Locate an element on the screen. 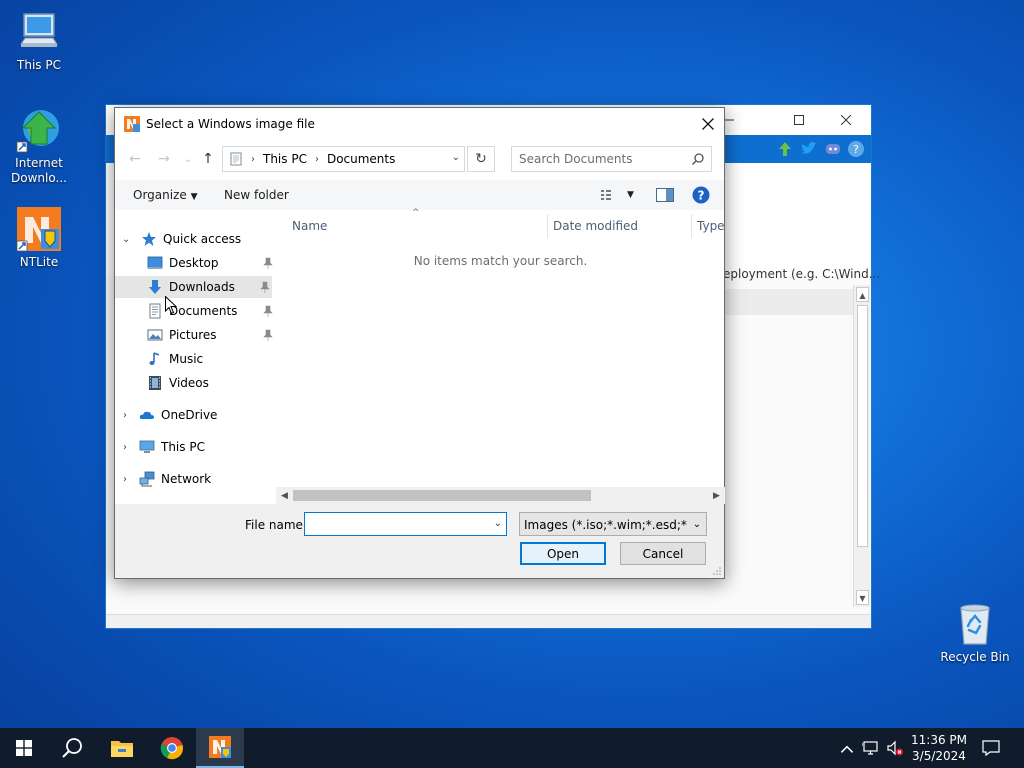 Image resolution: width=1024 pixels, height=768 pixels. resize-grip-icon is located at coordinates (717, 571).